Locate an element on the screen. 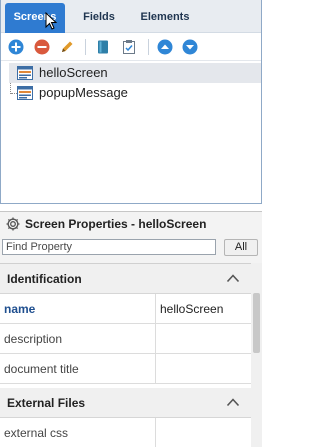 The image size is (320, 447). move-up-icon is located at coordinates (165, 47).